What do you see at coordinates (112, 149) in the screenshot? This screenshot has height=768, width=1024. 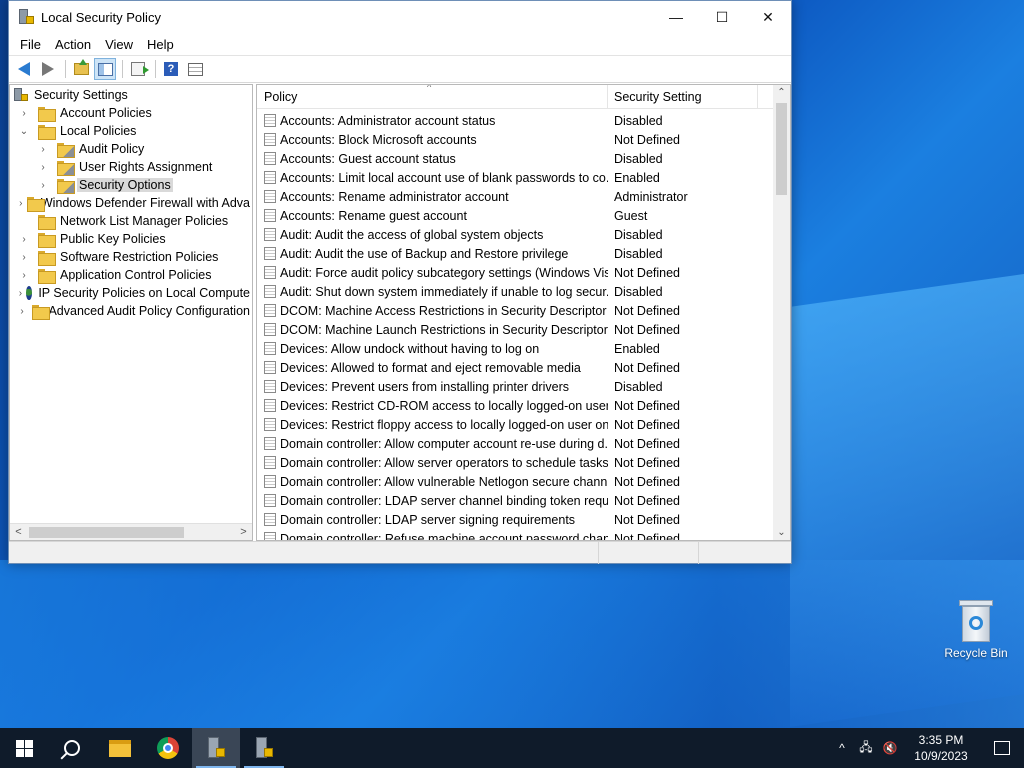 I see `tree-item-label: Audit Policy` at bounding box center [112, 149].